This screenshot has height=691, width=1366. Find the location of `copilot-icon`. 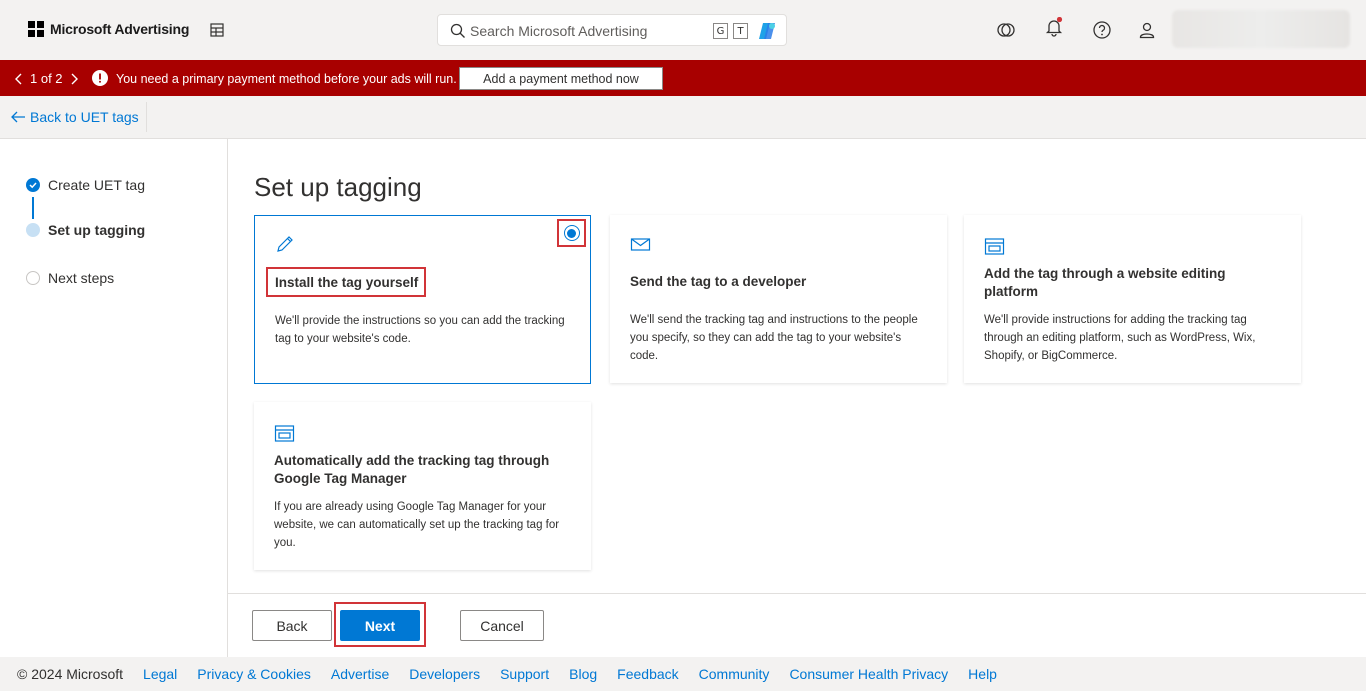

copilot-icon is located at coordinates (767, 31).